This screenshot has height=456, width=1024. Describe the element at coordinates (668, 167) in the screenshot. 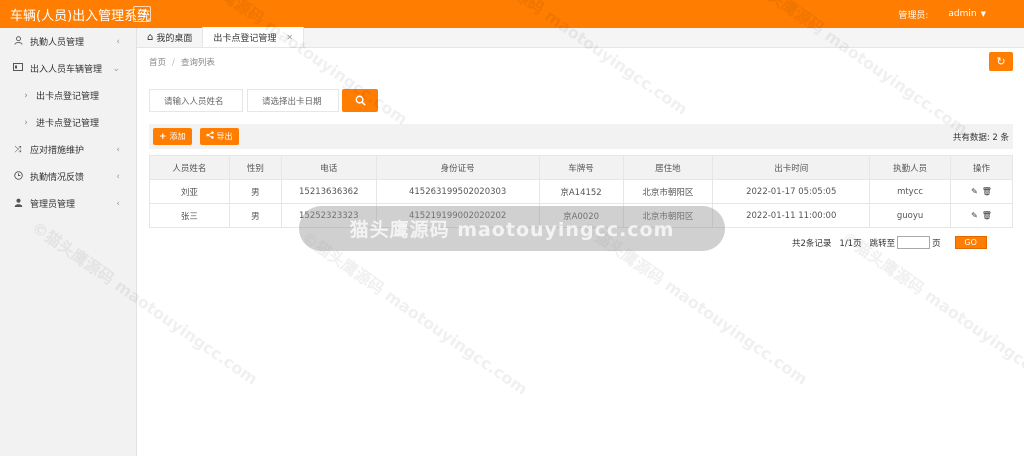

I see `column-header: 居住地` at that location.